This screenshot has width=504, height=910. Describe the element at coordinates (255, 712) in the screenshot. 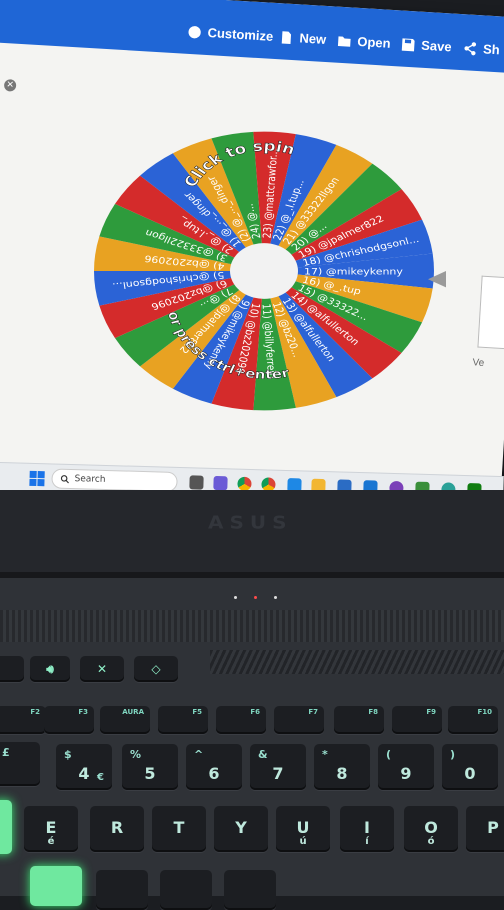

I see `function-key-label: F6` at that location.